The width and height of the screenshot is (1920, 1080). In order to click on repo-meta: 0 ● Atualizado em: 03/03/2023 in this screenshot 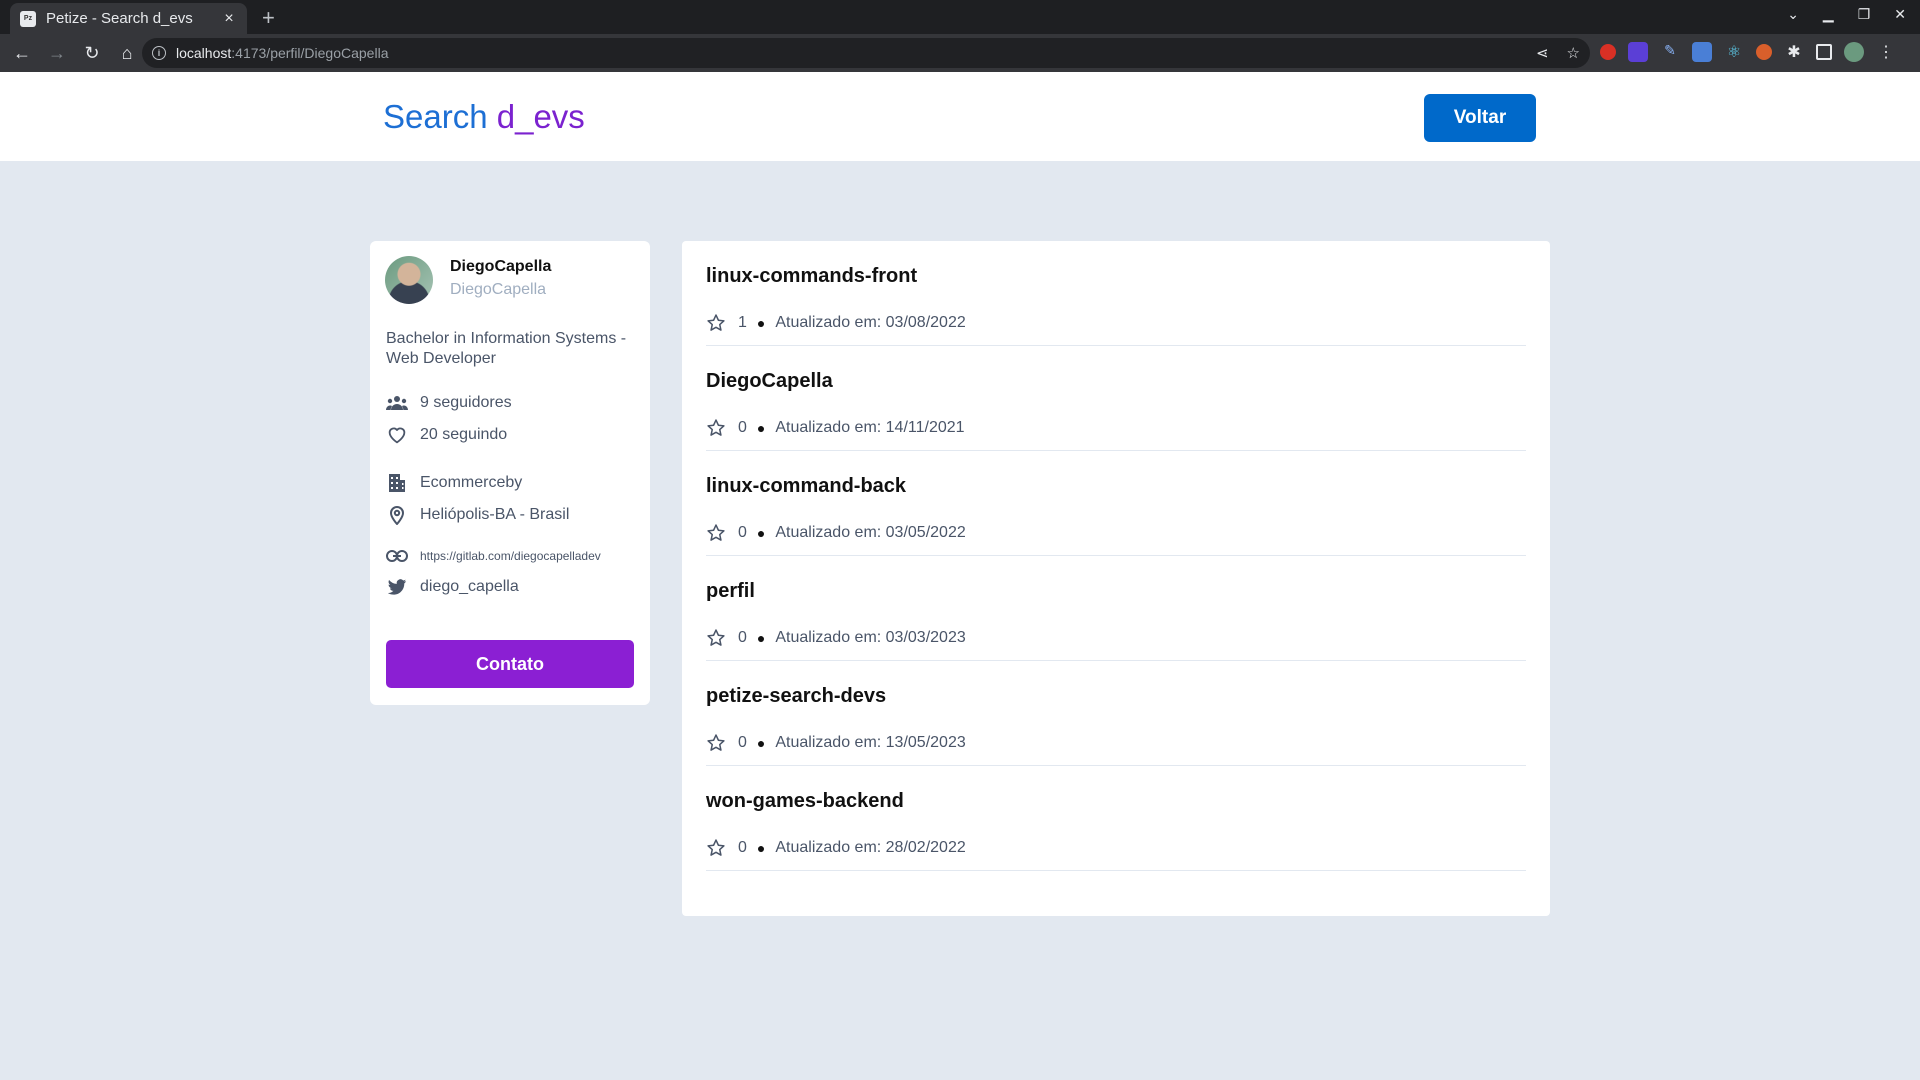, I will do `click(836, 638)`.